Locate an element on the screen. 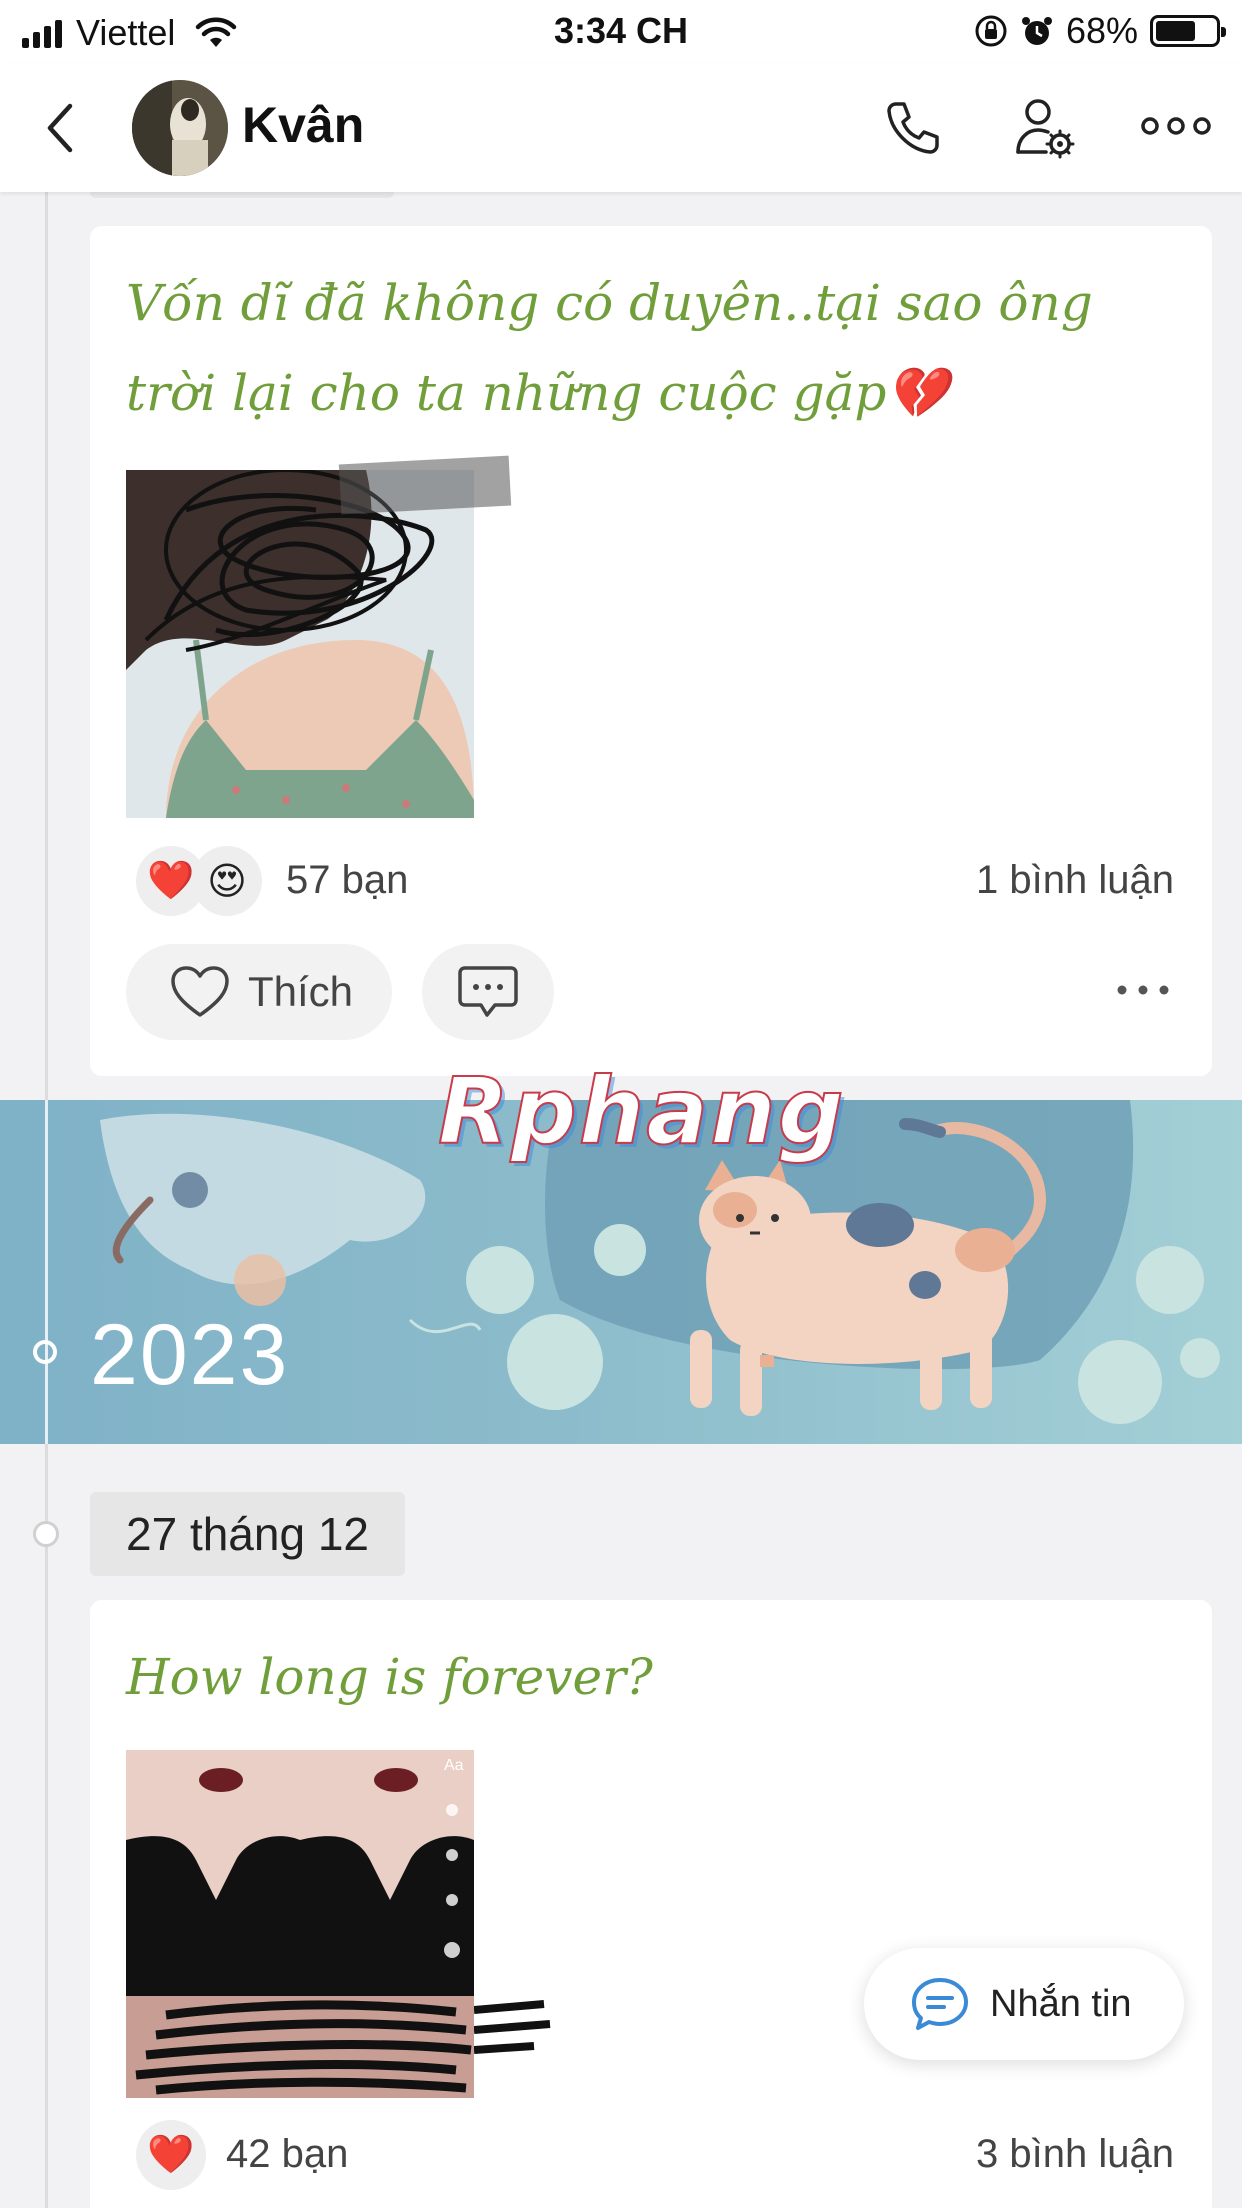 This screenshot has width=1242, height=2208. avatar-image is located at coordinates (180, 128).